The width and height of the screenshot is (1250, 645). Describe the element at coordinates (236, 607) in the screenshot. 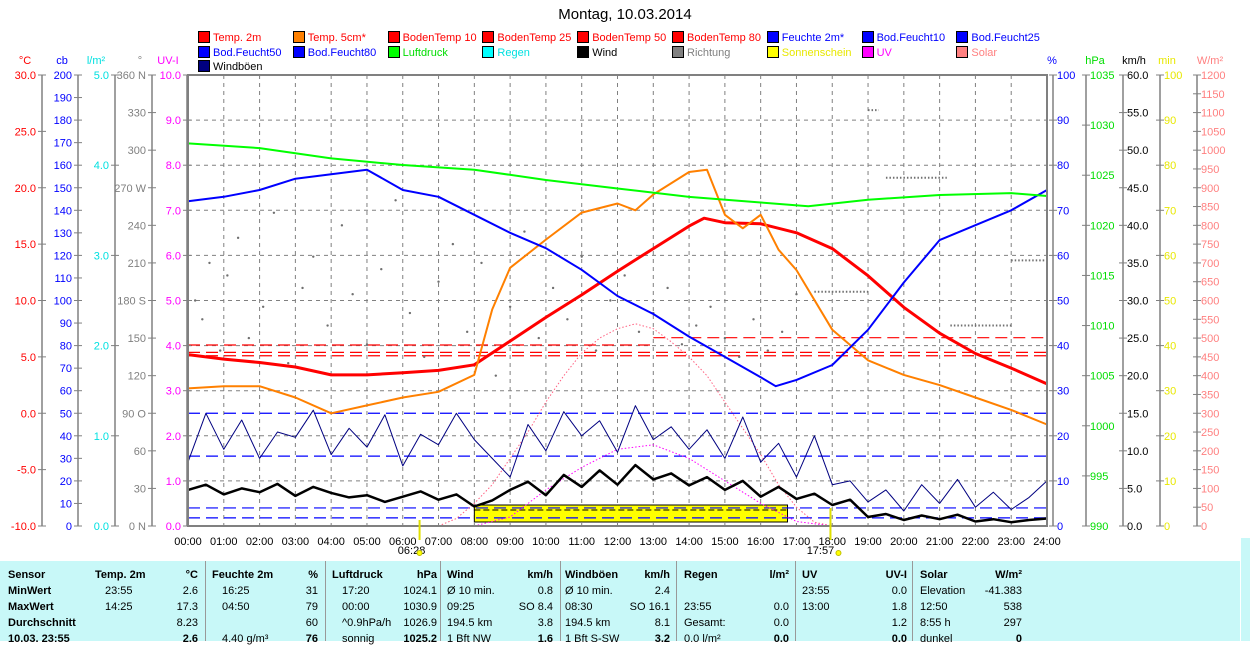

I see `cell-time: 04:50` at that location.